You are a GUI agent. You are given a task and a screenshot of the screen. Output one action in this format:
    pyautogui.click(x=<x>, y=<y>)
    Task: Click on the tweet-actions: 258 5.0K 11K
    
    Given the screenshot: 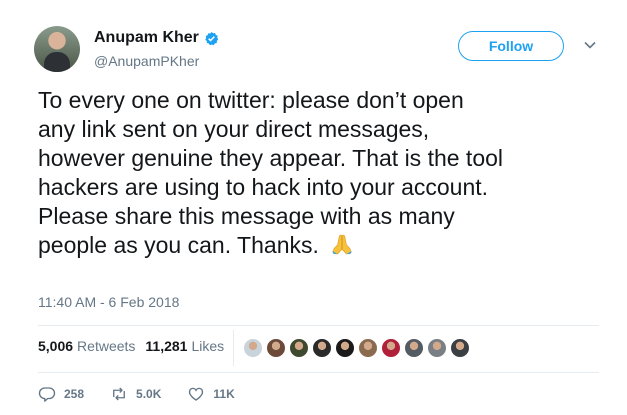 What is the action you would take?
    pyautogui.click(x=149, y=394)
    